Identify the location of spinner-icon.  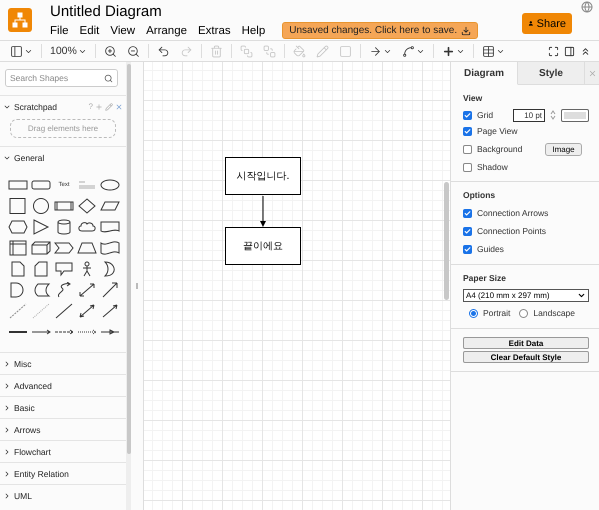
(553, 115).